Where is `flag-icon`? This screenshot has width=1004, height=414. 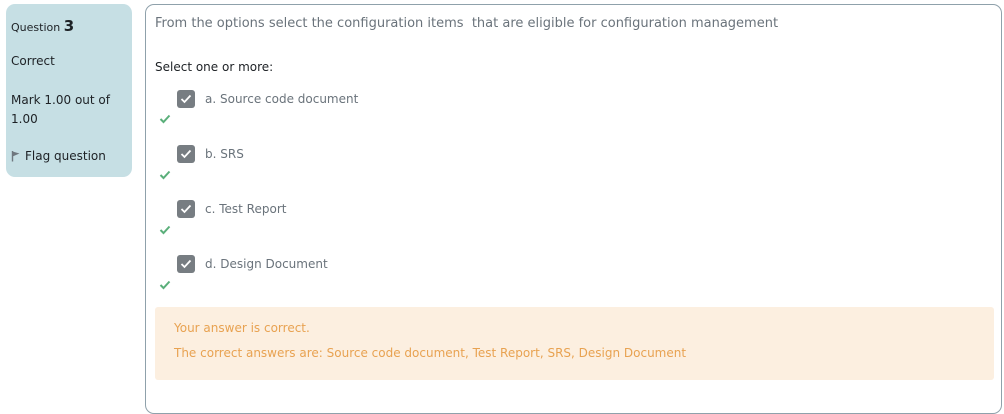
flag-icon is located at coordinates (18, 156).